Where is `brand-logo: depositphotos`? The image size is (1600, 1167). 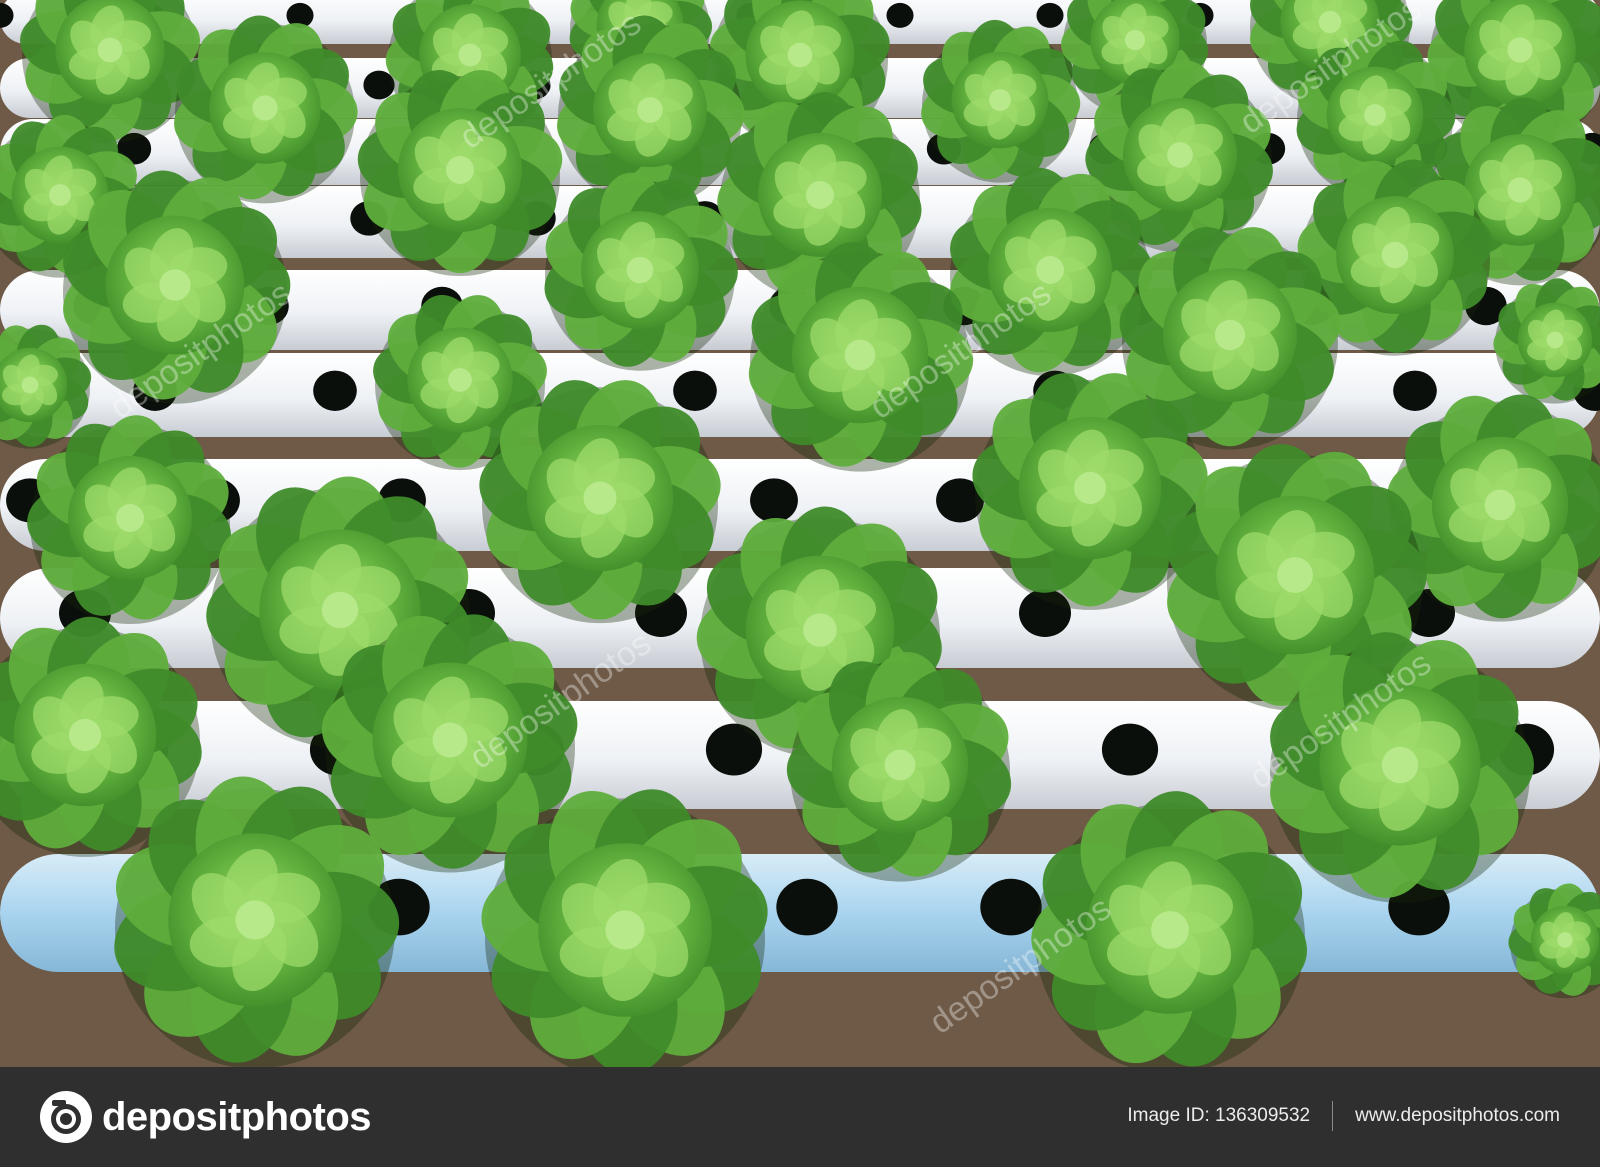 brand-logo: depositphotos is located at coordinates (205, 1117).